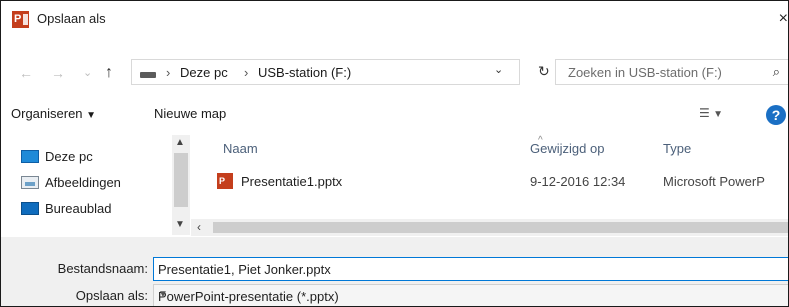 Image resolution: width=789 pixels, height=307 pixels. What do you see at coordinates (204, 72) in the screenshot?
I see `breadcrumb-deze-pc: Deze pc` at bounding box center [204, 72].